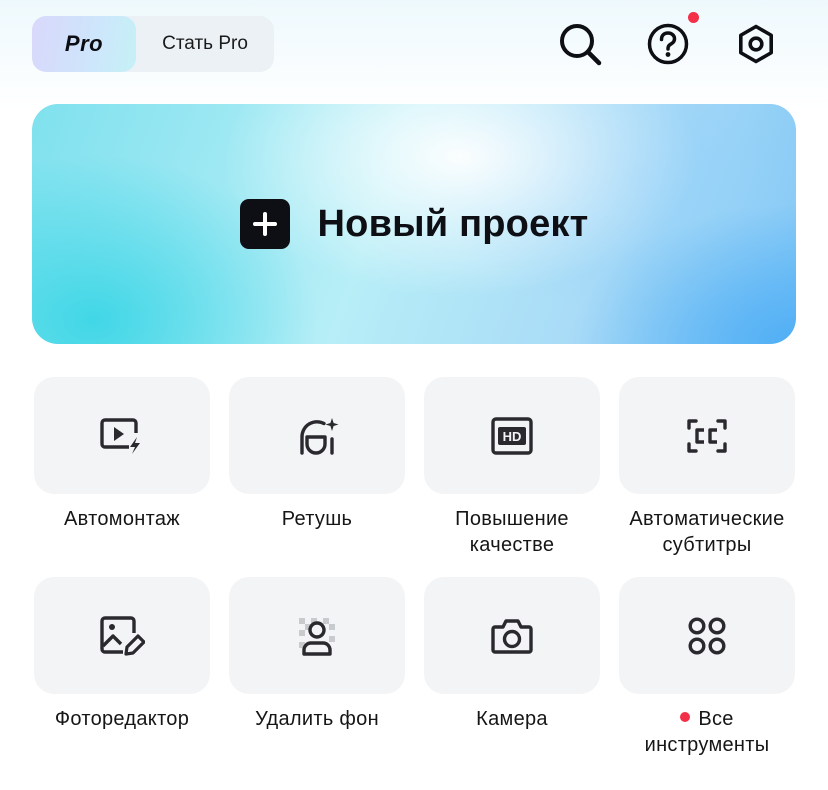  Describe the element at coordinates (205, 43) in the screenshot. I see `become-pro-label: Стать Pro` at that location.